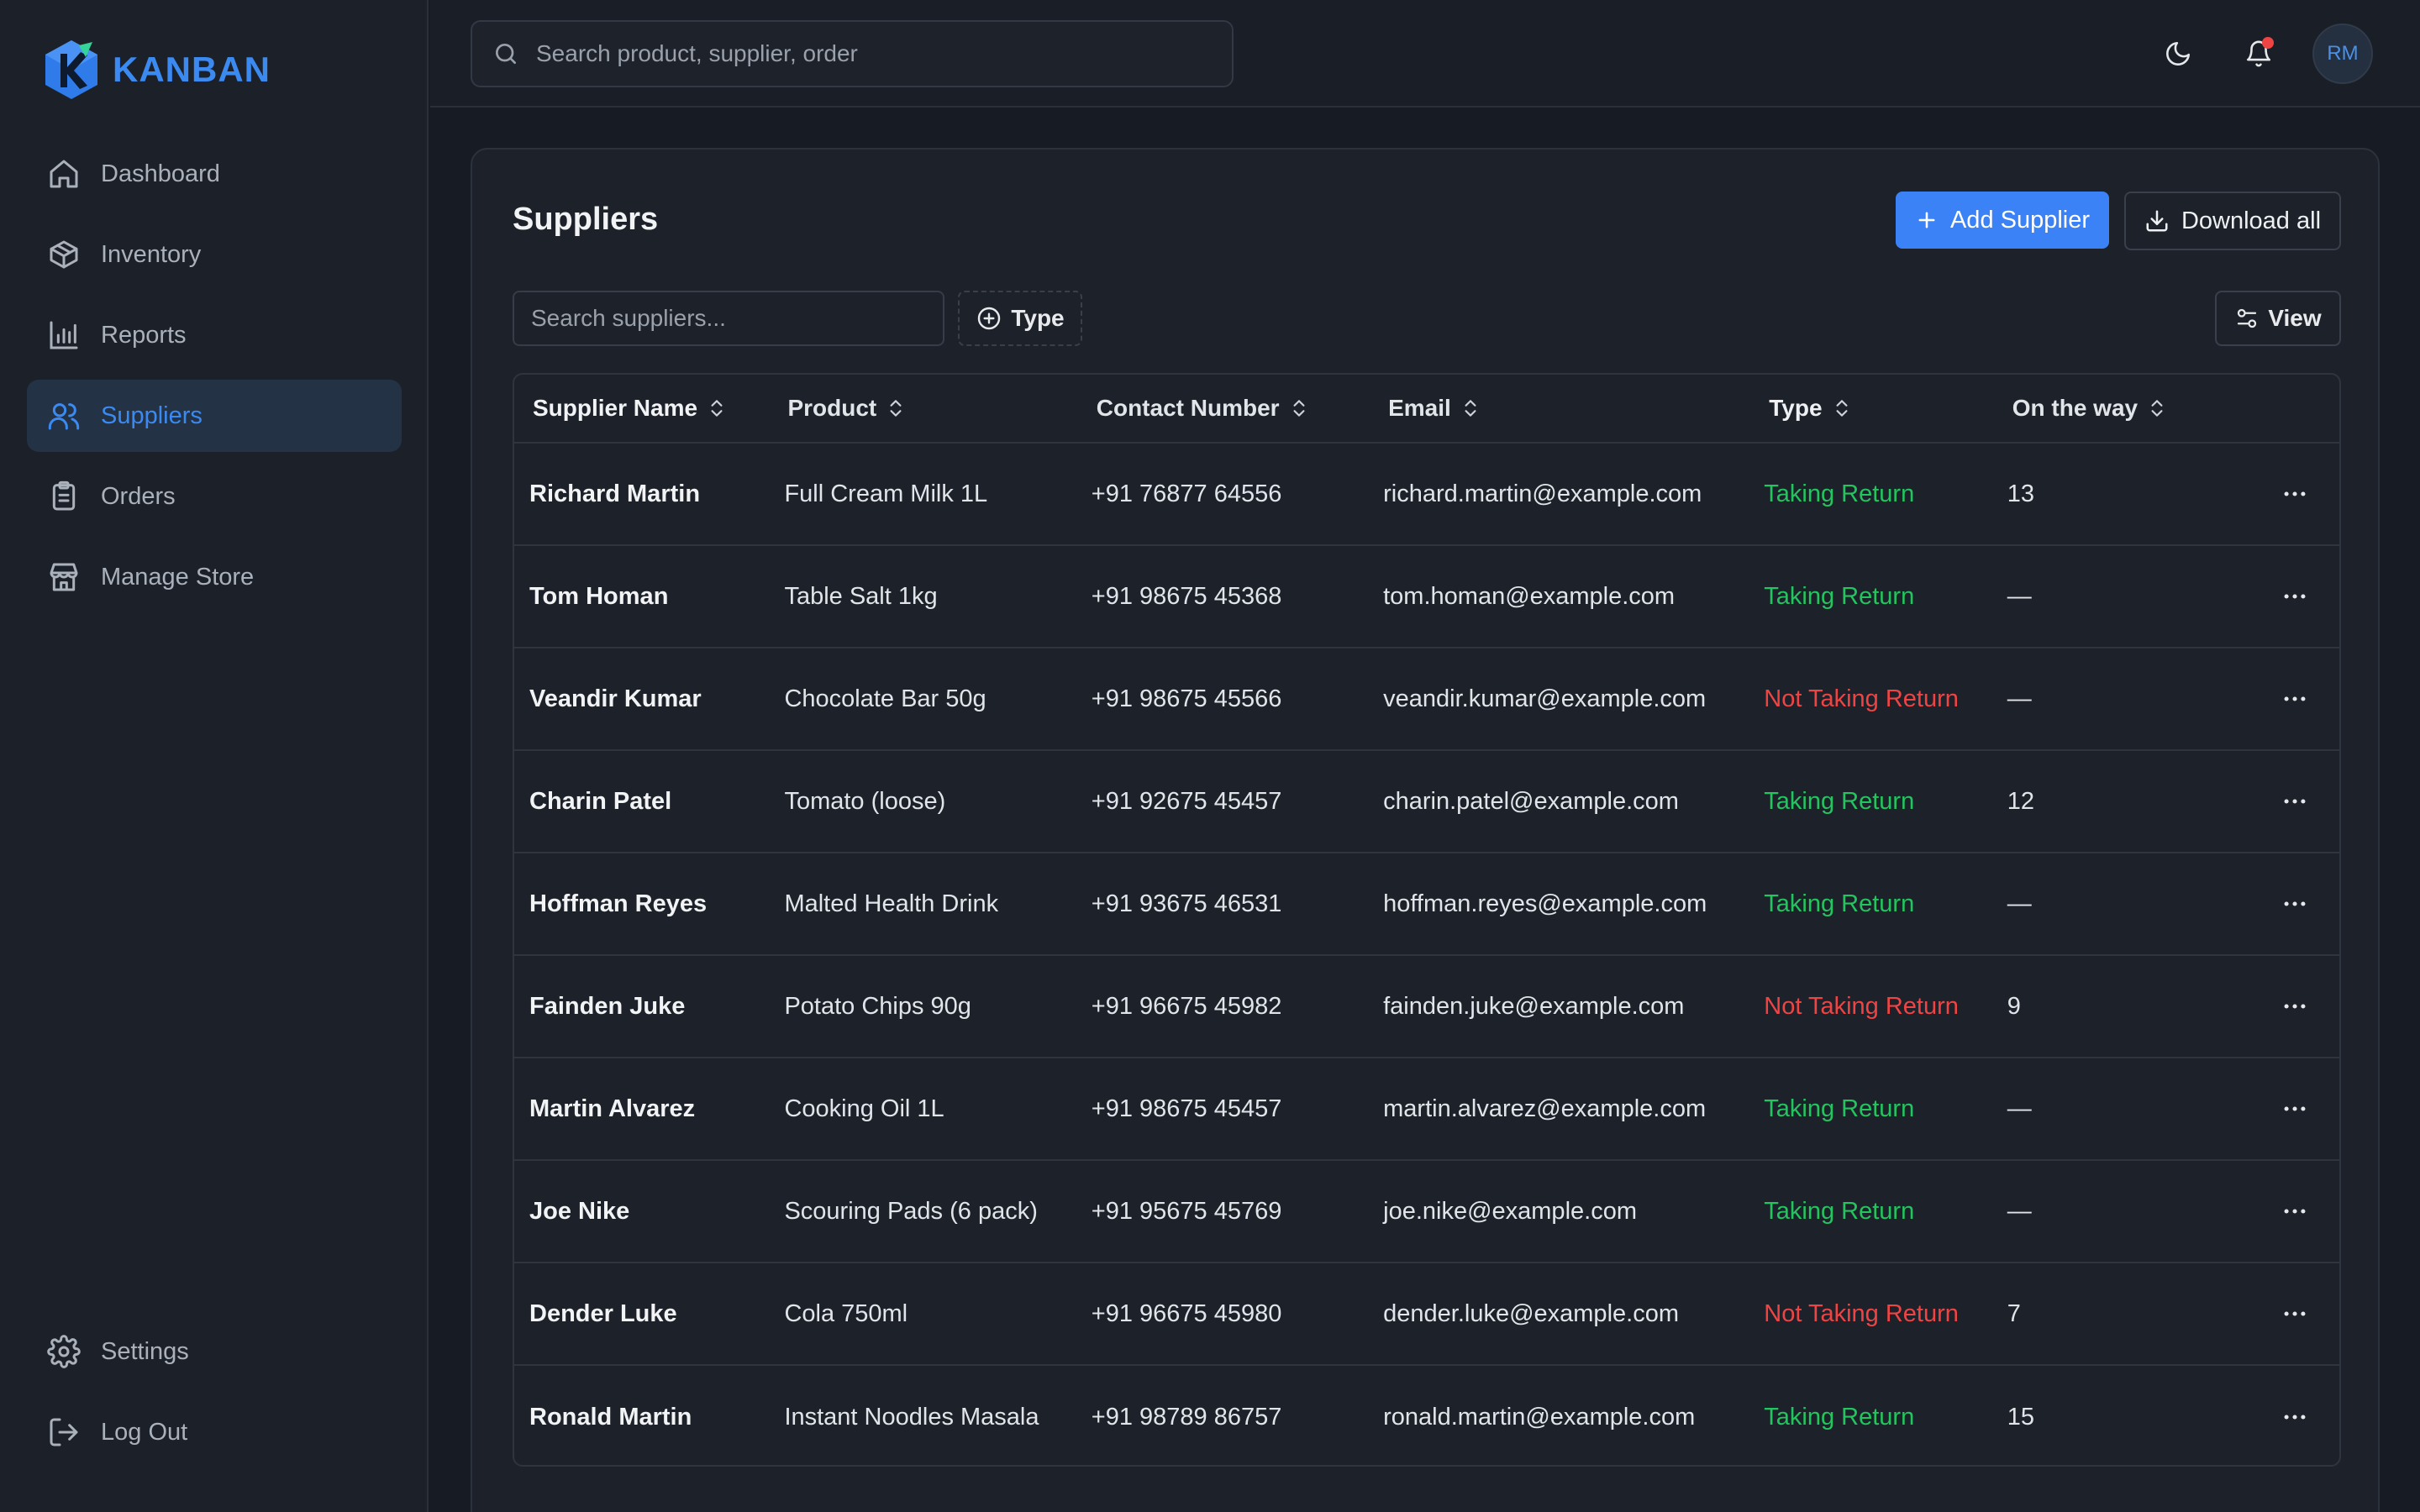  Describe the element at coordinates (64, 495) in the screenshot. I see `clipboard-icon` at that location.